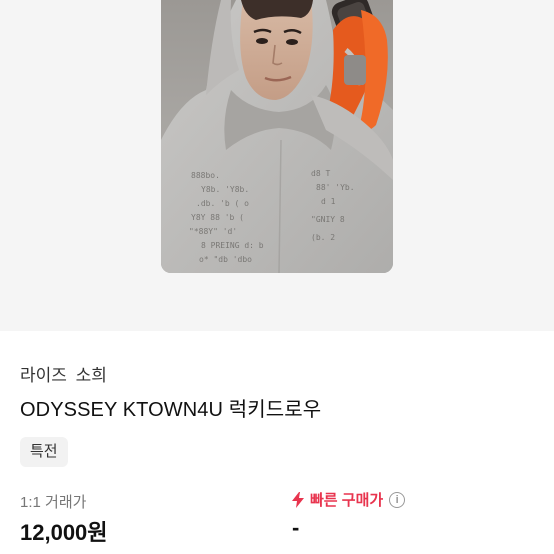 This screenshot has height=554, width=554. Describe the element at coordinates (205, 175) in the screenshot. I see `svg-text: 888bo.` at that location.